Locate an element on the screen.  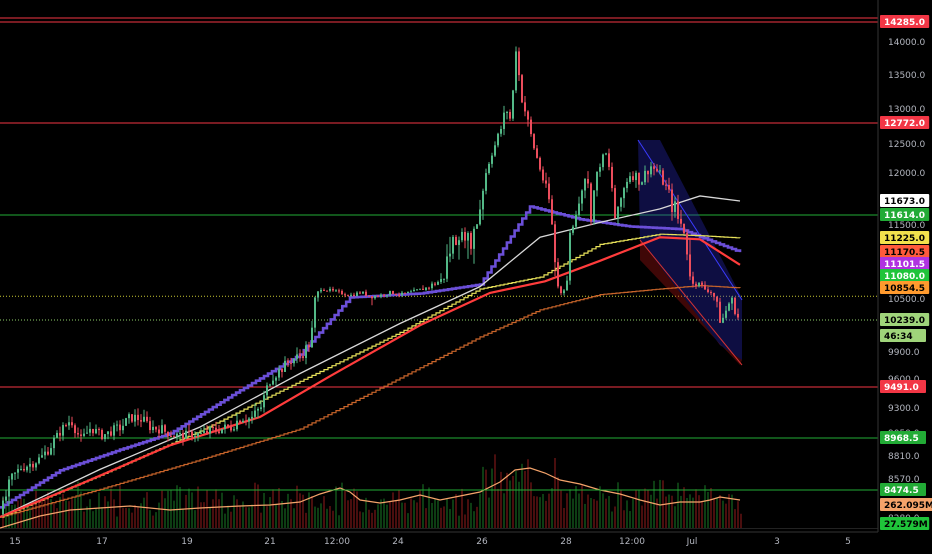
x-tick-label: 24 is located at coordinates (398, 542).